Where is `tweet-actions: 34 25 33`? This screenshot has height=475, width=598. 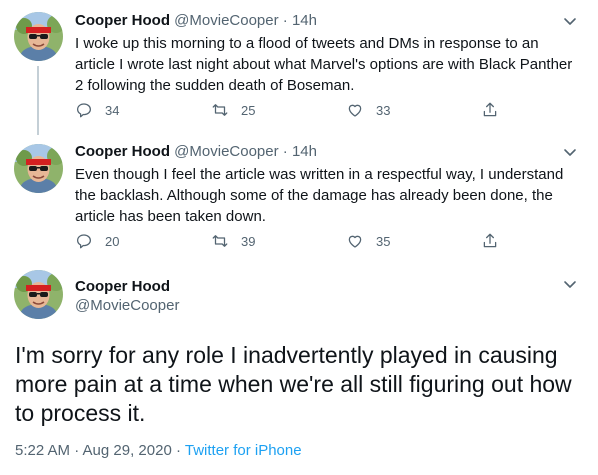
tweet-actions: 34 25 33 is located at coordinates (295, 111).